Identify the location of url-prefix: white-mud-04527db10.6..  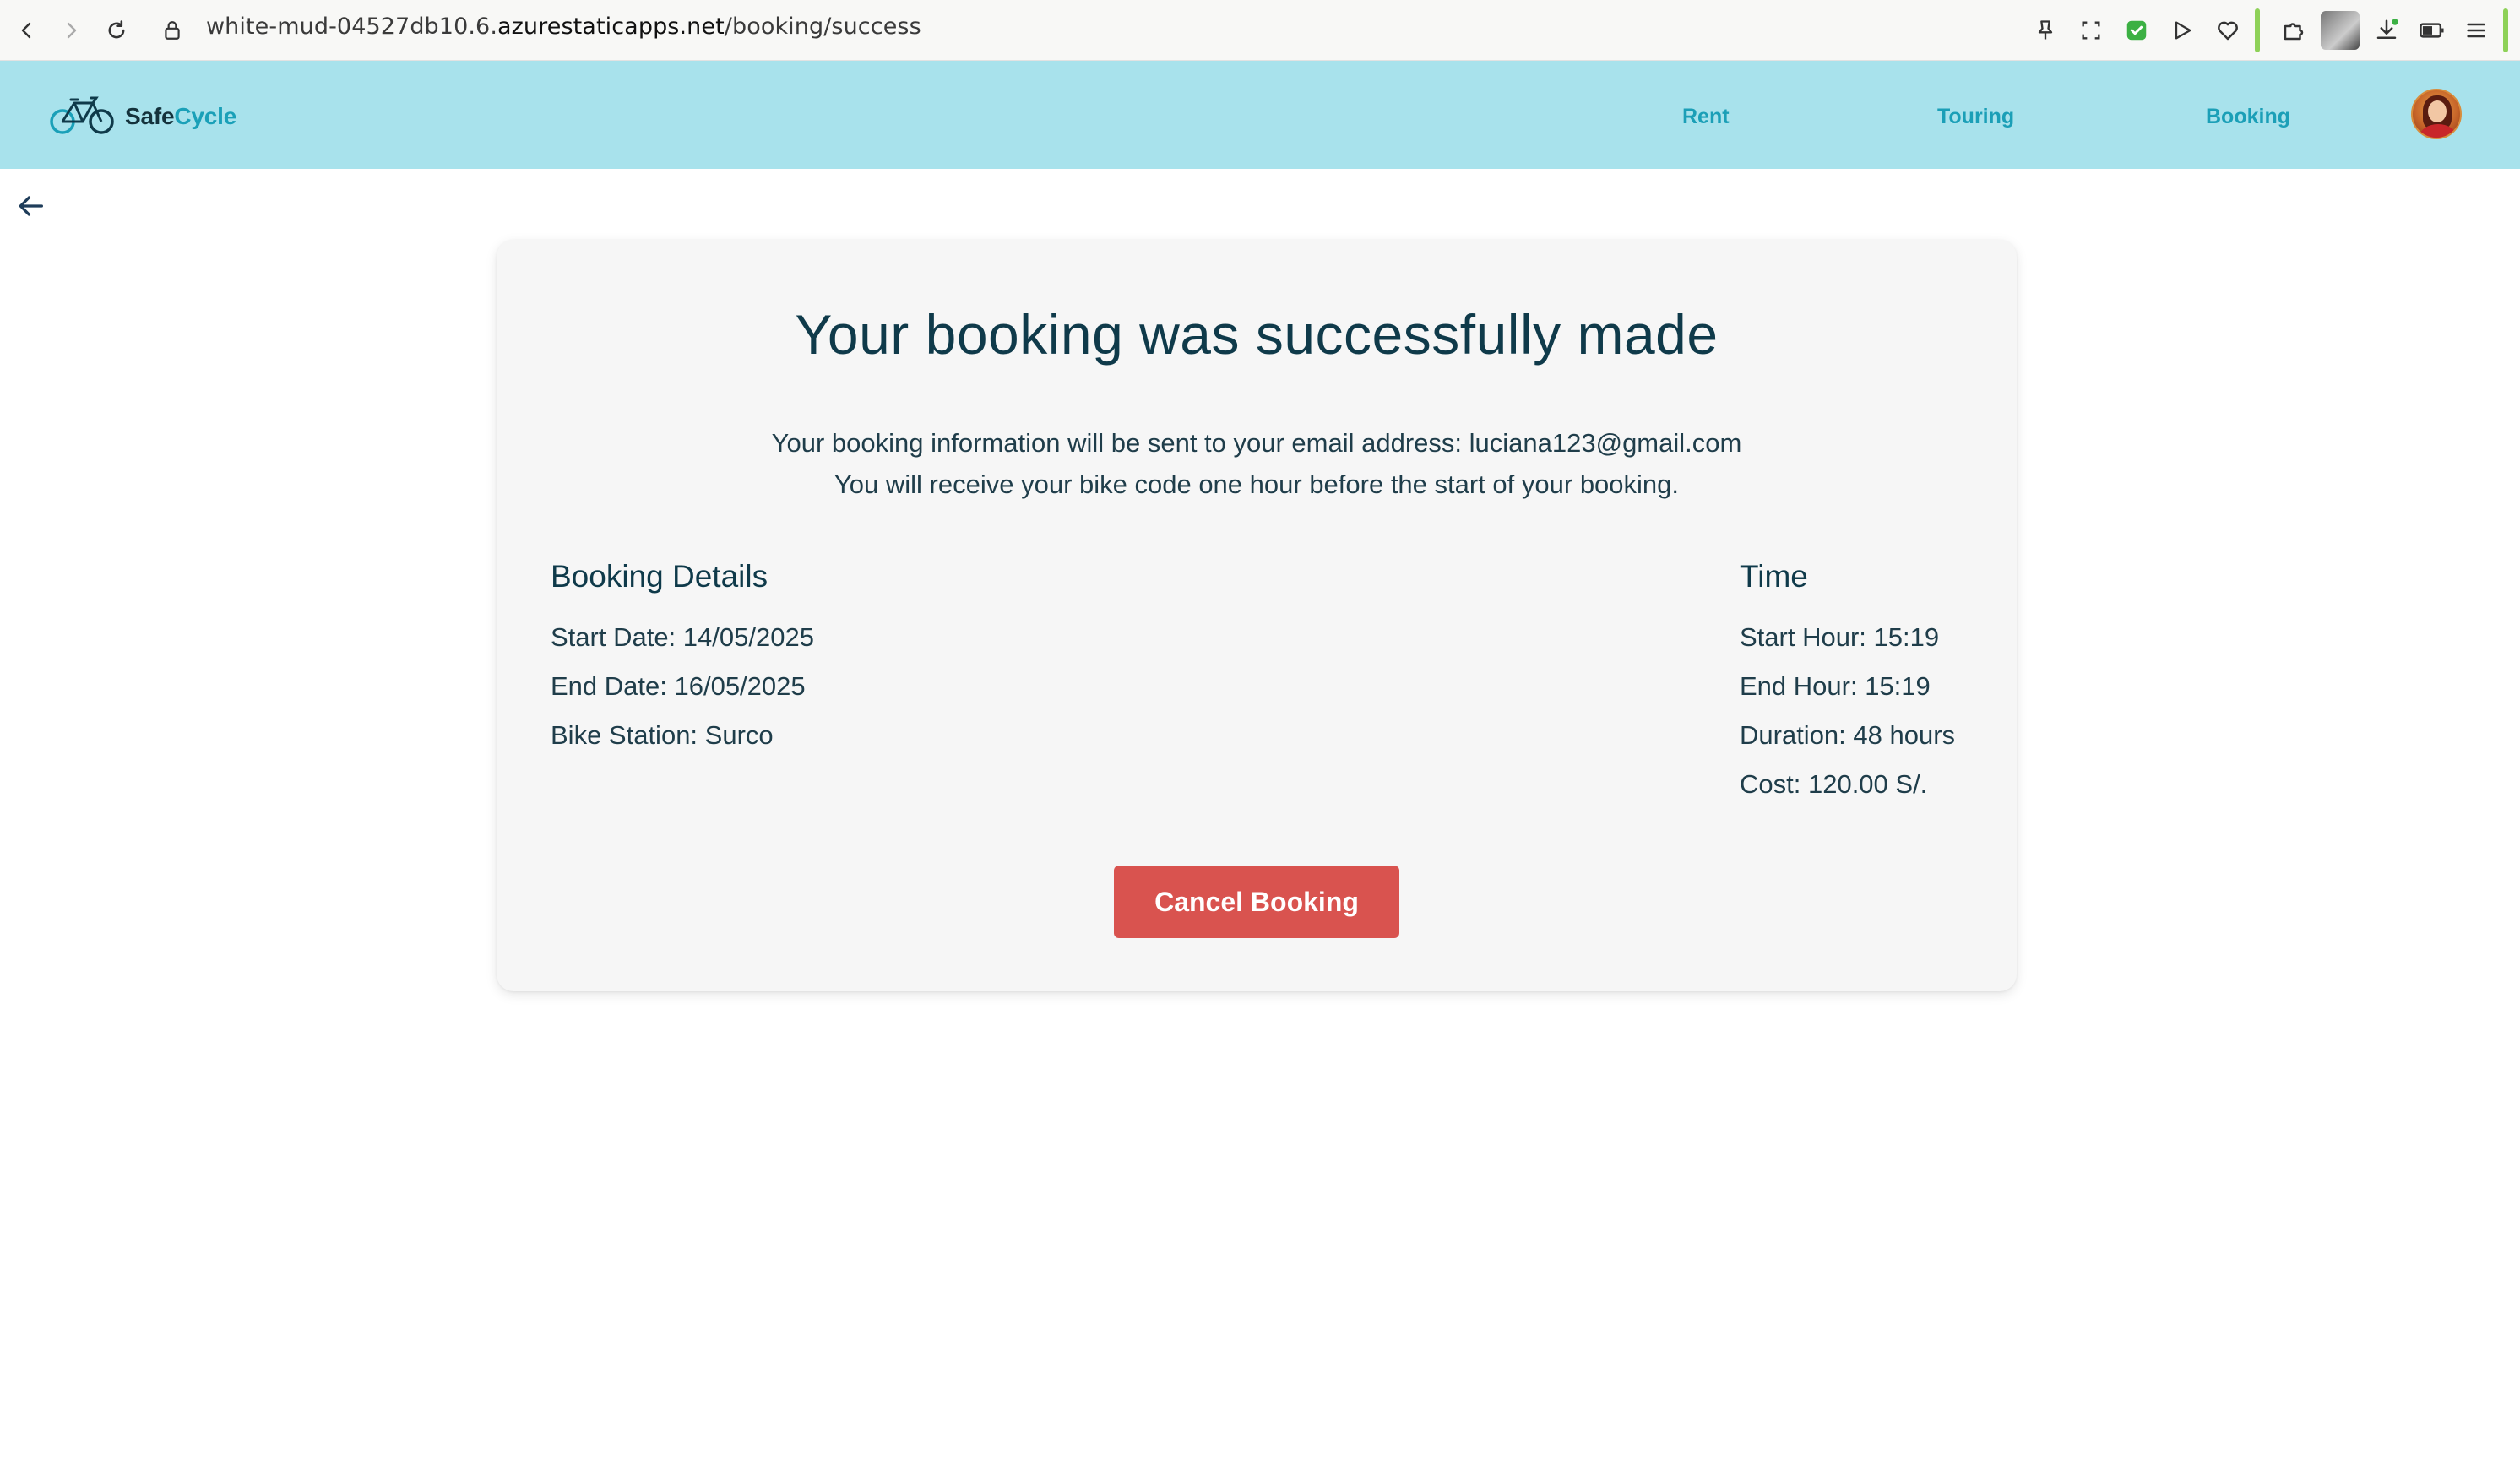
(351, 27).